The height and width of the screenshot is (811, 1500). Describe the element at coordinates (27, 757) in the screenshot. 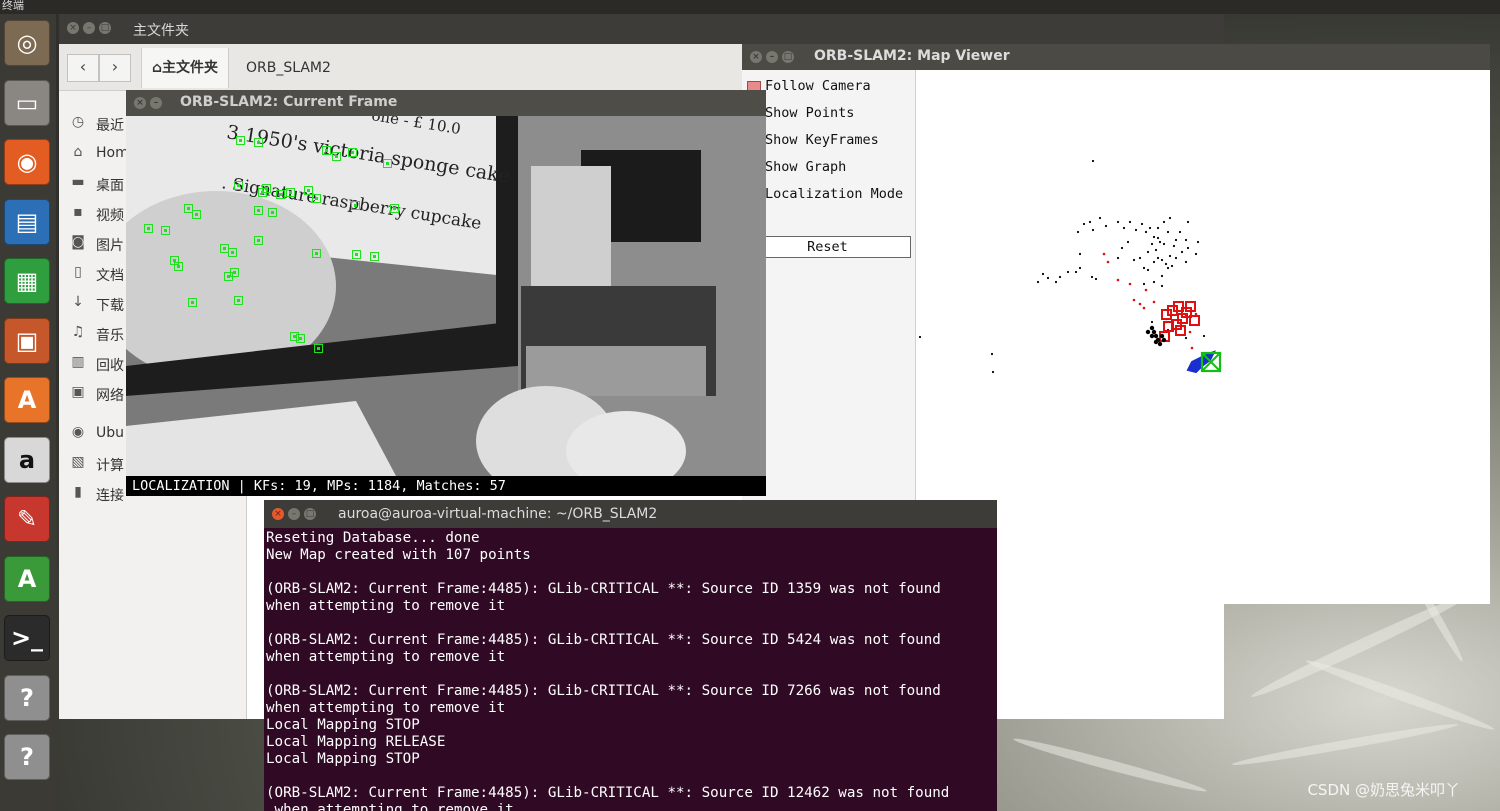

I see `launcher-unknown-app-2: ?` at that location.